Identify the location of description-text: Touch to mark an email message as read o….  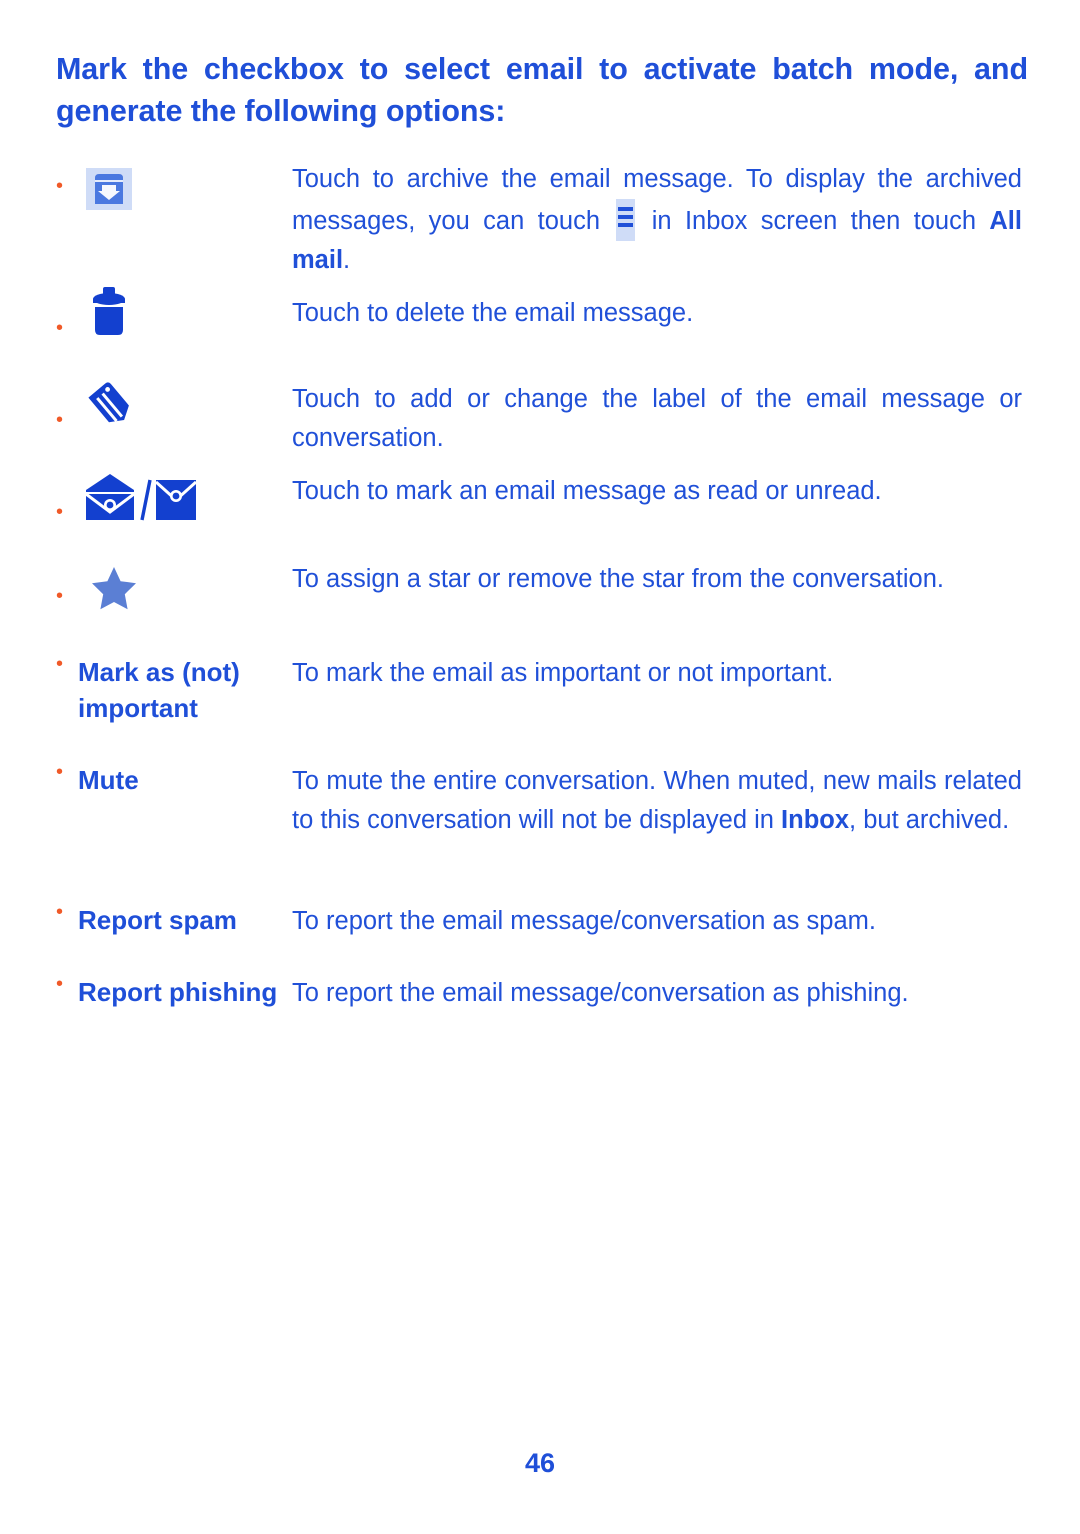
(587, 491).